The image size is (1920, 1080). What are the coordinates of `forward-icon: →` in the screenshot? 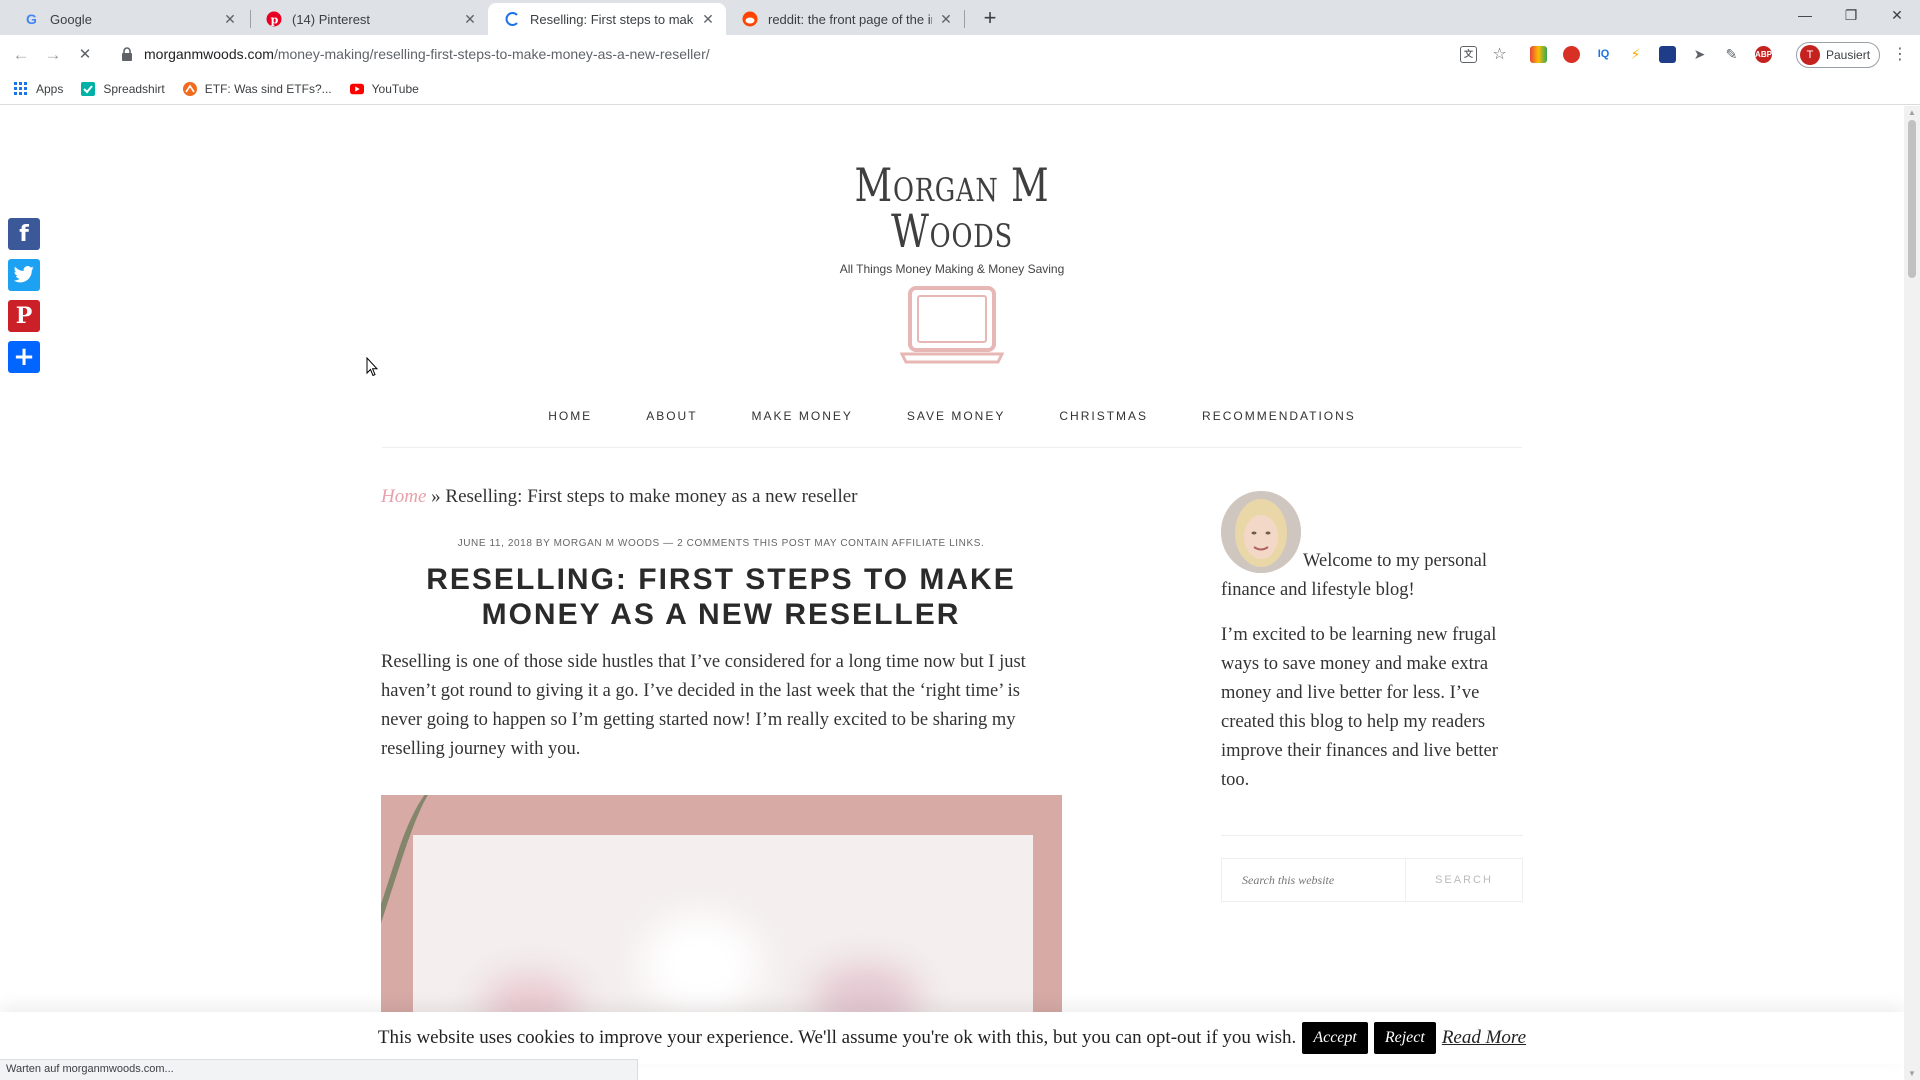 It's located at (53, 55).